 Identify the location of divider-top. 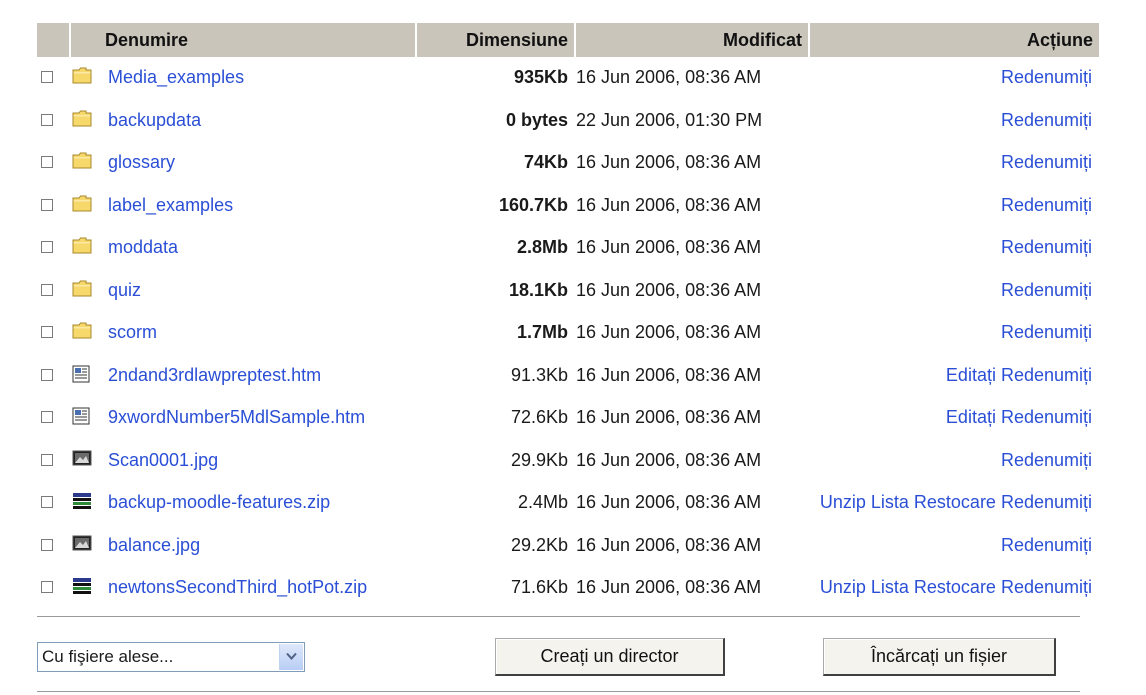
(558, 616).